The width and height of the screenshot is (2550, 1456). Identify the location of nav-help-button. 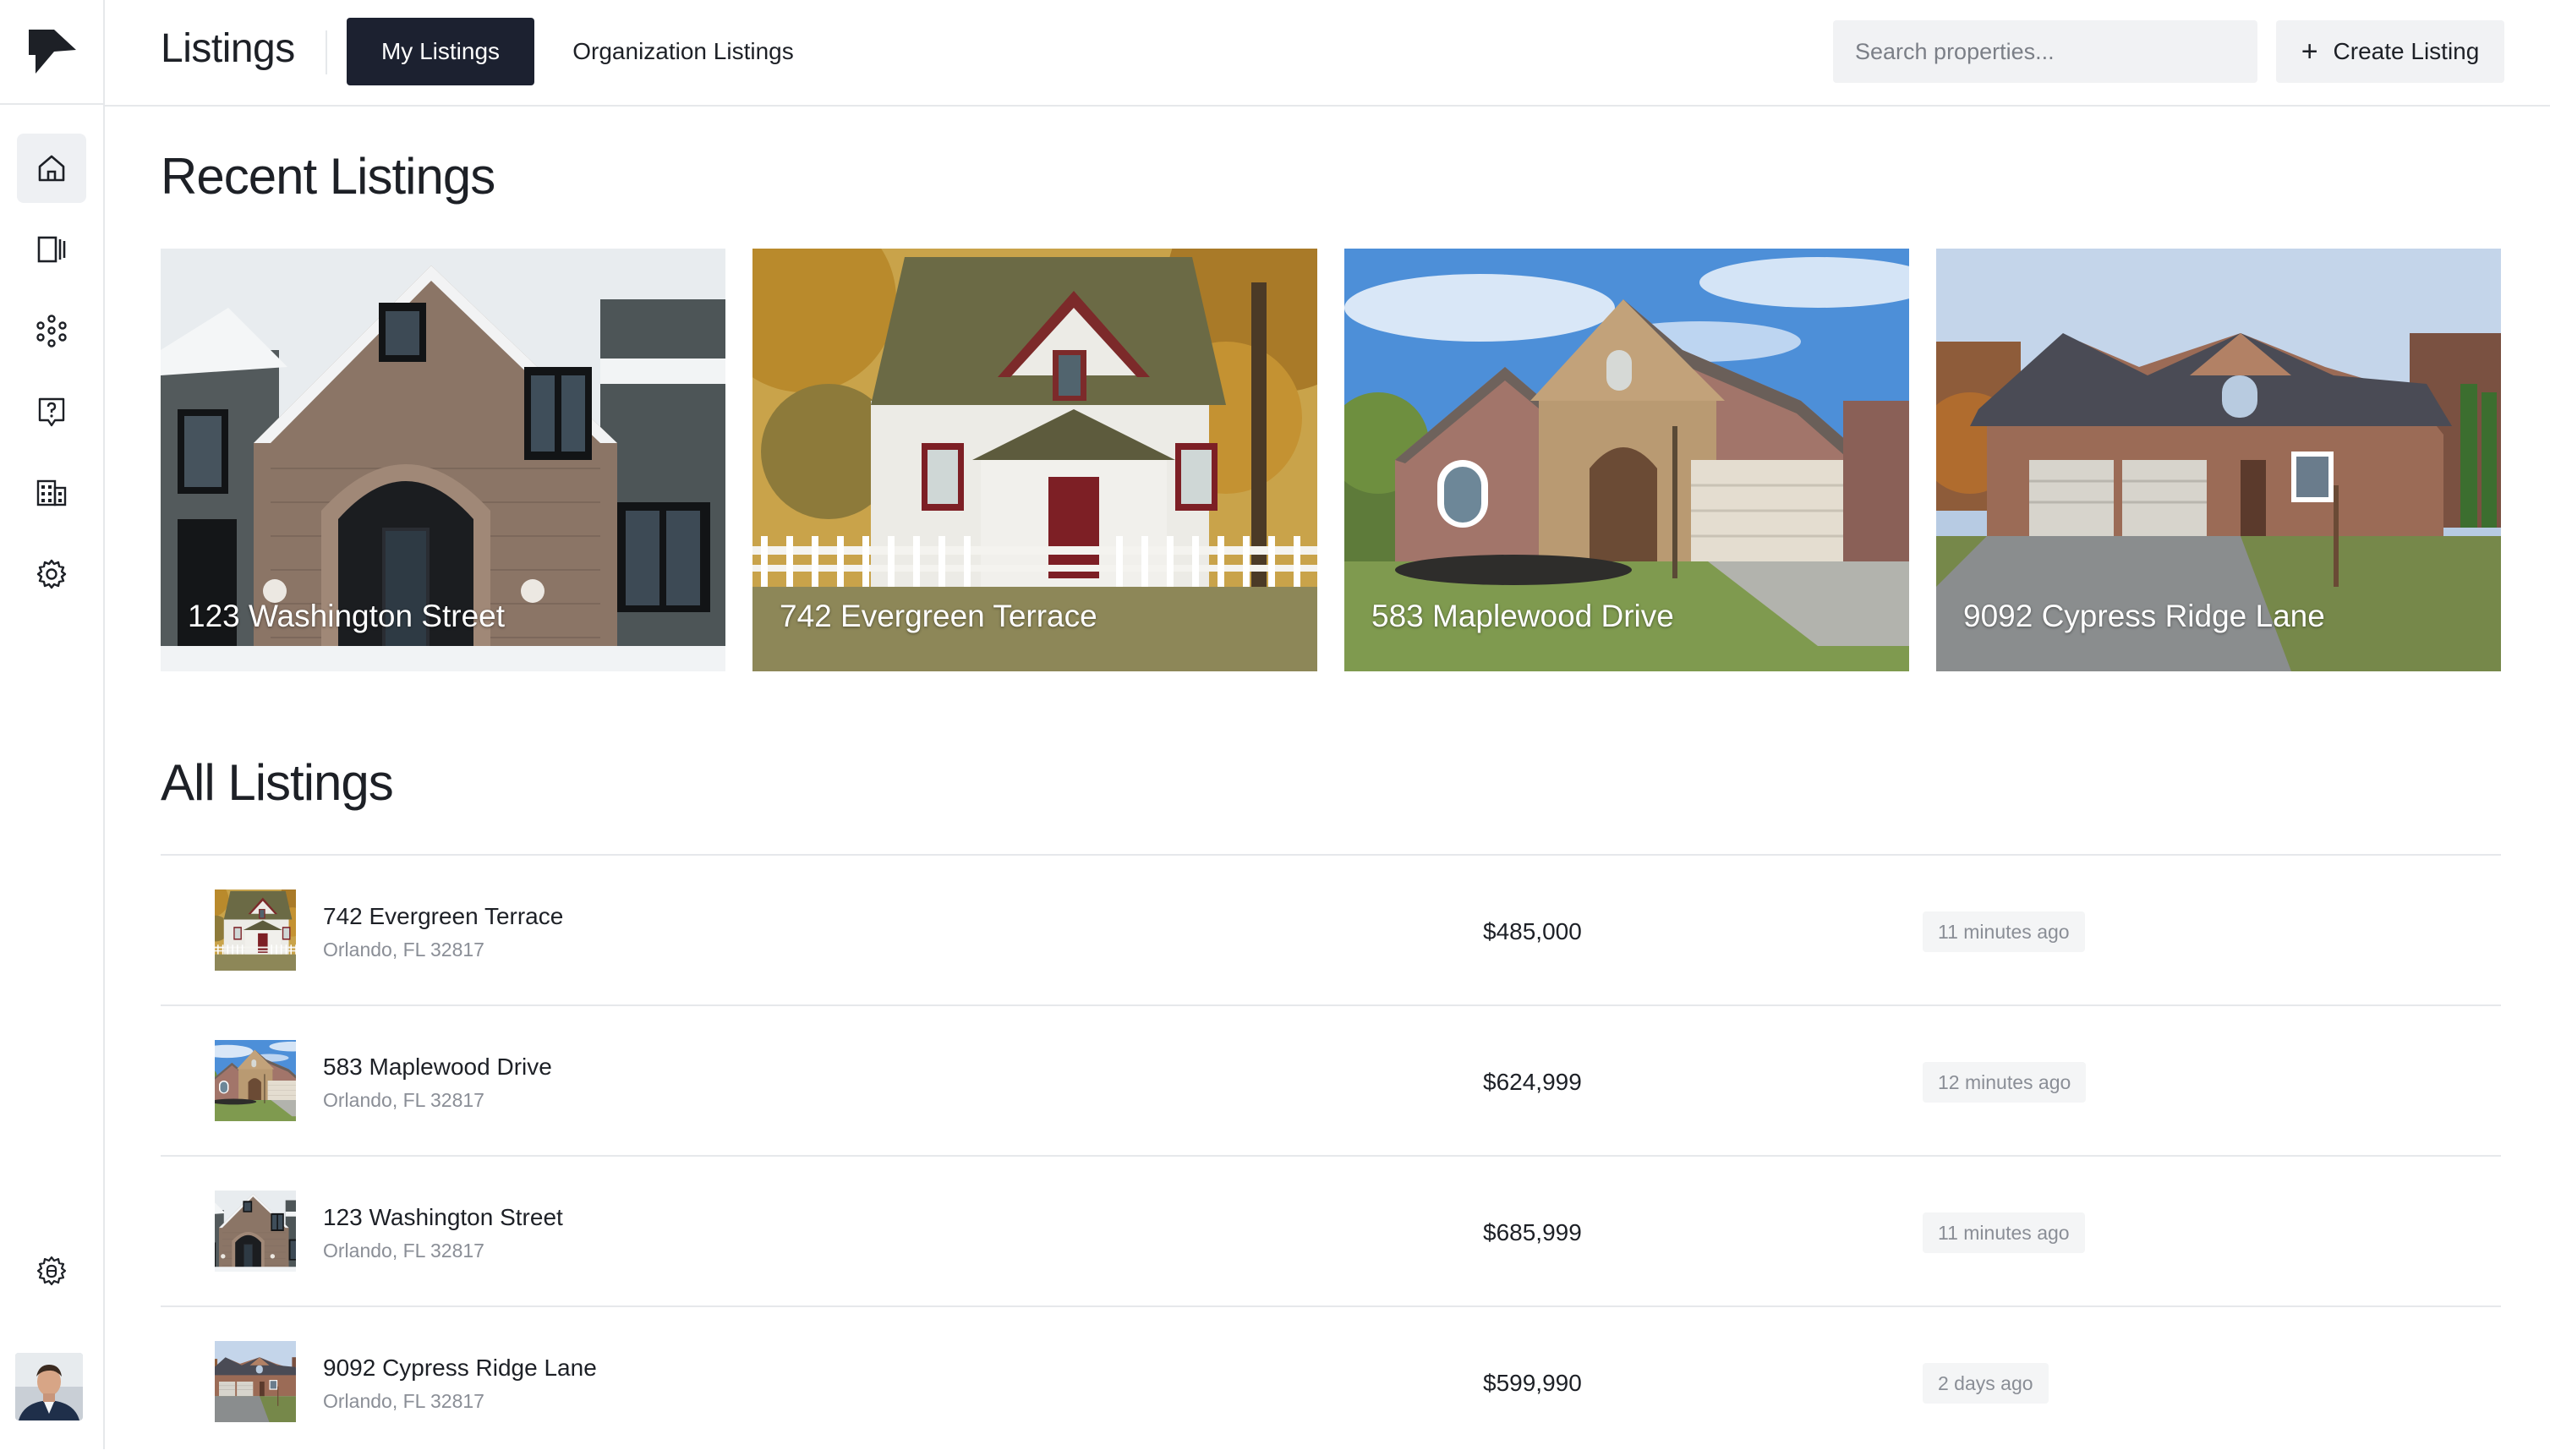
(51, 412).